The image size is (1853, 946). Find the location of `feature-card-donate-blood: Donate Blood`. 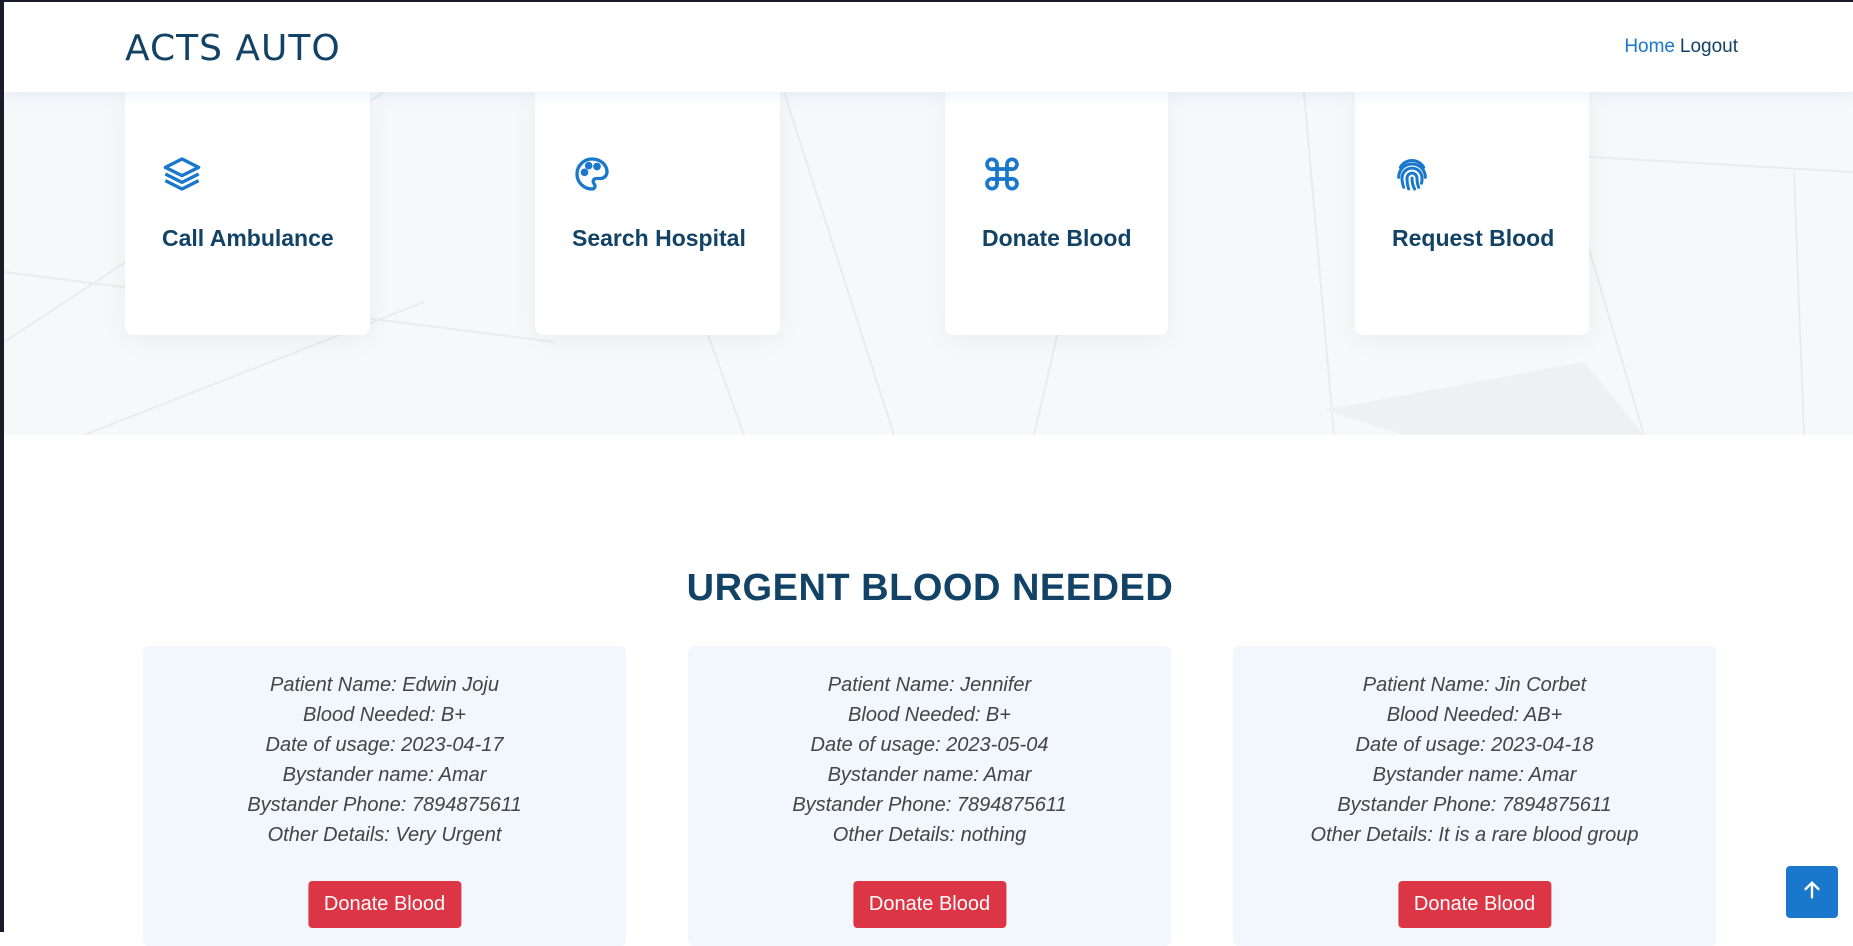

feature-card-donate-blood: Donate Blood is located at coordinates (1056, 213).